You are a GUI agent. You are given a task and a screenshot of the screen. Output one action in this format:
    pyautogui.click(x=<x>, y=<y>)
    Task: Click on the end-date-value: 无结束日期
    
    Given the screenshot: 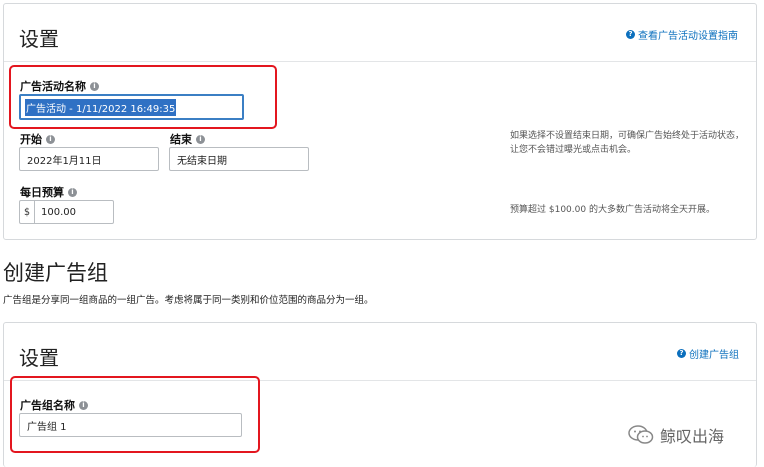 What is the action you would take?
    pyautogui.click(x=202, y=161)
    